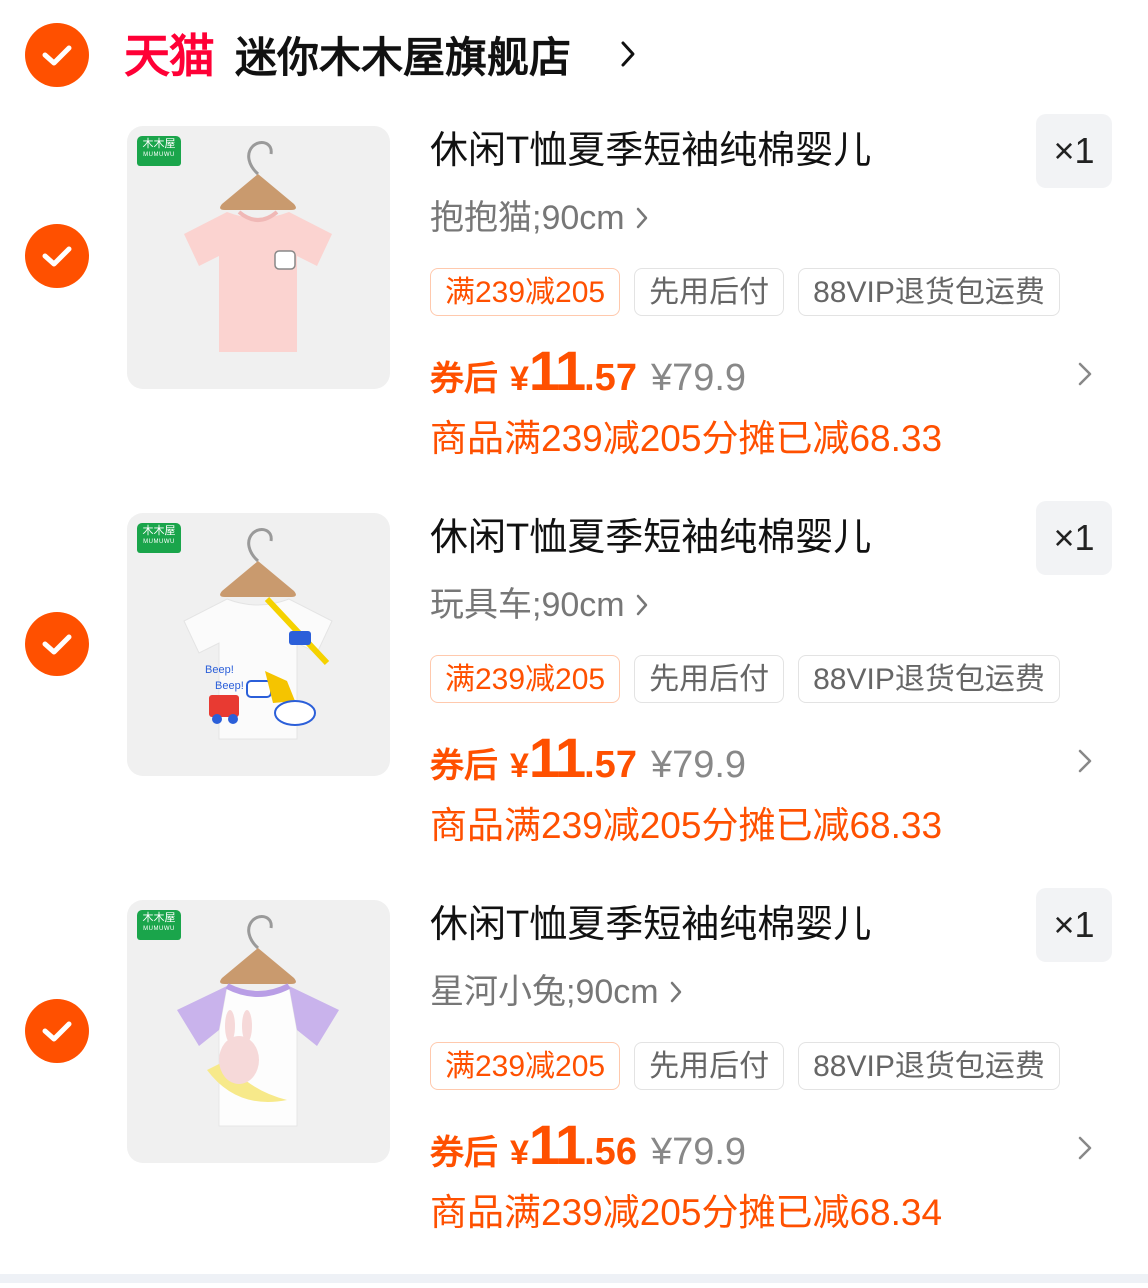 The width and height of the screenshot is (1148, 1288). I want to click on sku-selector: 玩具车;90cm, so click(539, 605).